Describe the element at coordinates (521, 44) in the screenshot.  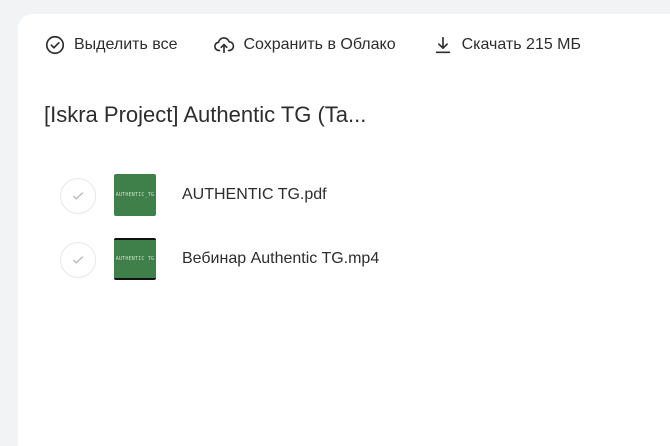
I see `download-label: Скачать 215 МБ` at that location.